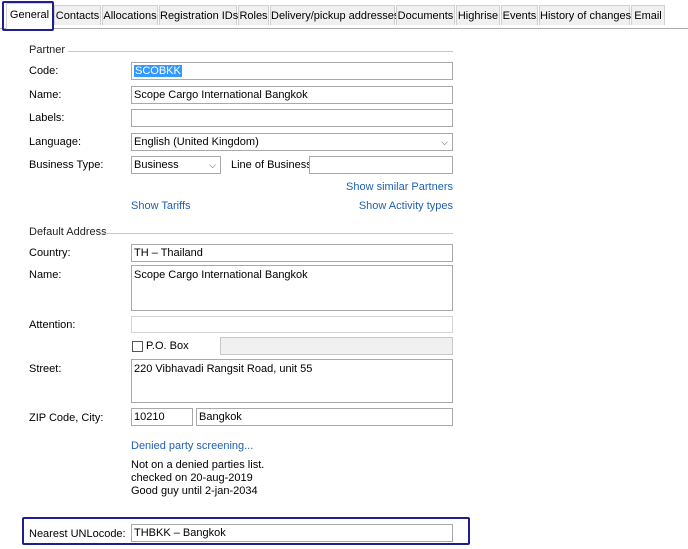  What do you see at coordinates (192, 478) in the screenshot?
I see `screening-status-line2: checked on 20-aug-2019` at bounding box center [192, 478].